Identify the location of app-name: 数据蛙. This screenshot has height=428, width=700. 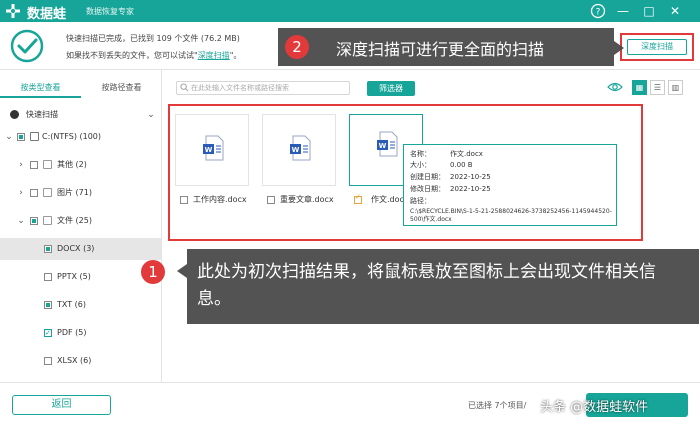
(47, 14).